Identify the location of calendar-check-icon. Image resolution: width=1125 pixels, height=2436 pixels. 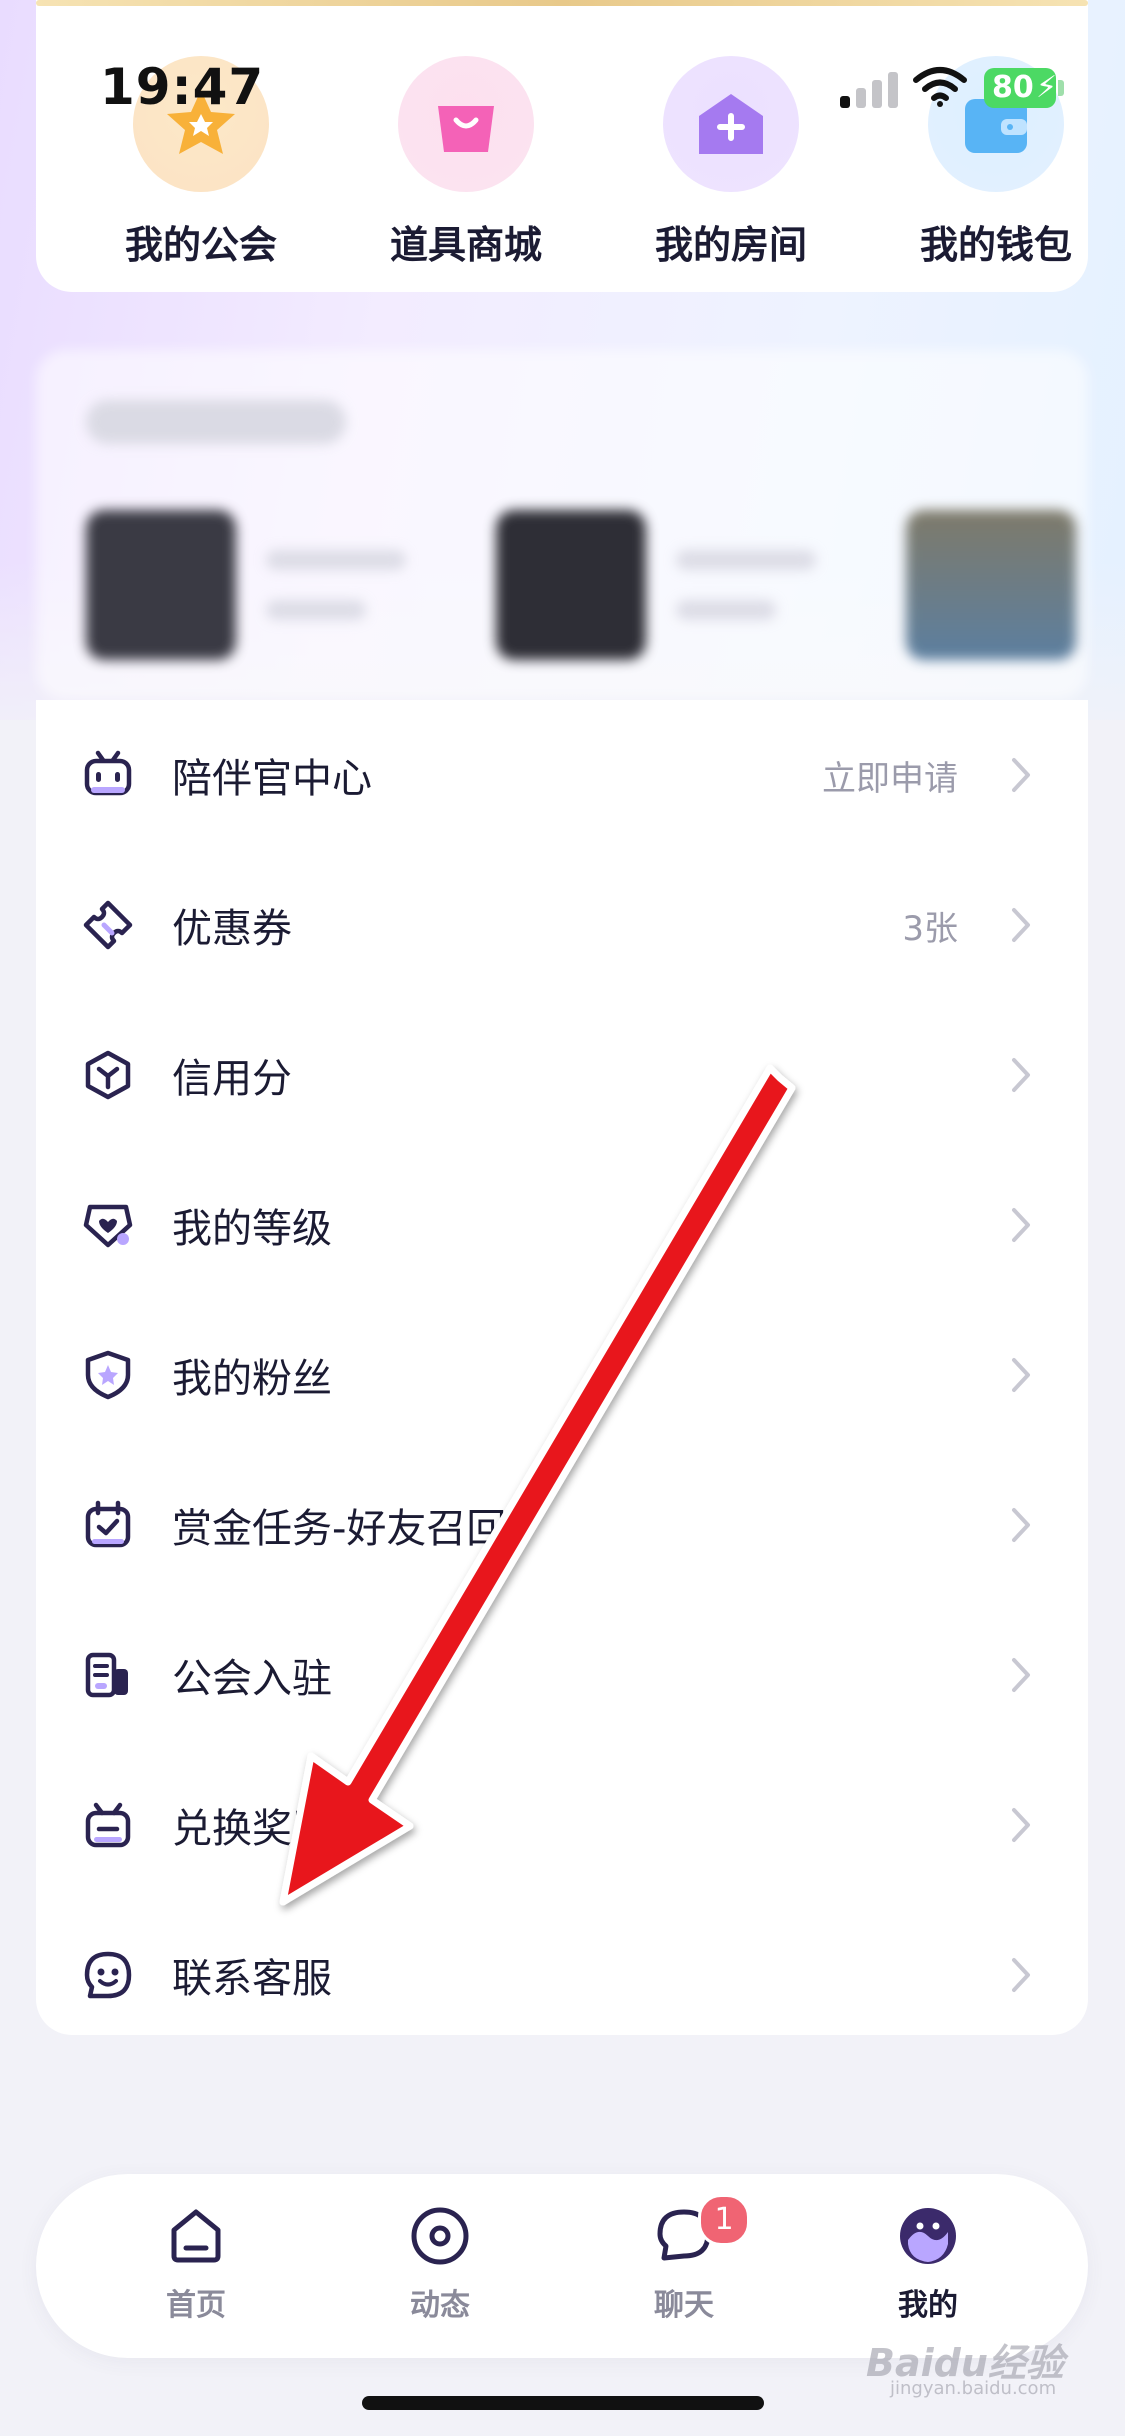
(108, 1524).